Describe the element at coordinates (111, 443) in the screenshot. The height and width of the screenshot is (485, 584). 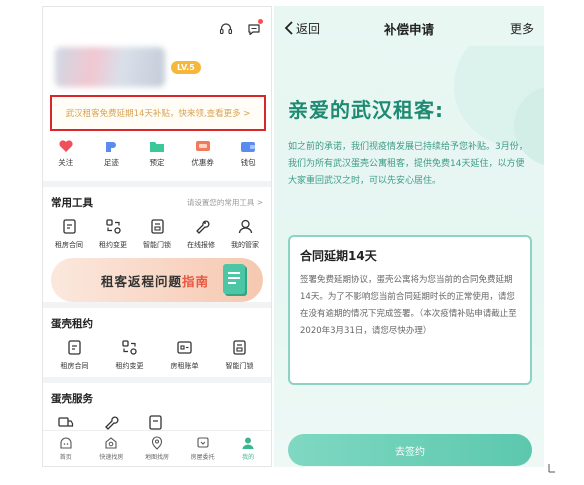
I see `search-house-icon` at that location.